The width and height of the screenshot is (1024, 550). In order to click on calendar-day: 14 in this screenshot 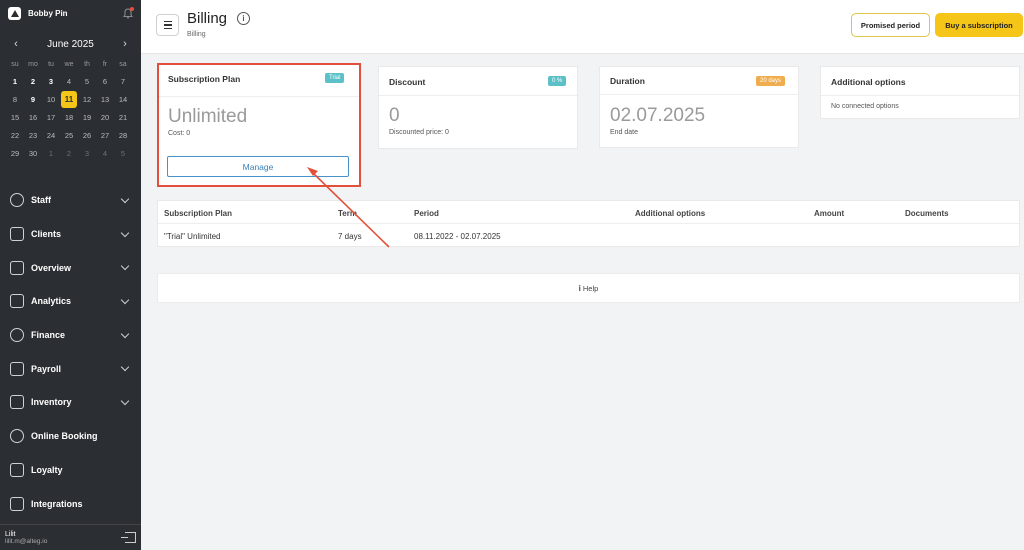, I will do `click(123, 99)`.